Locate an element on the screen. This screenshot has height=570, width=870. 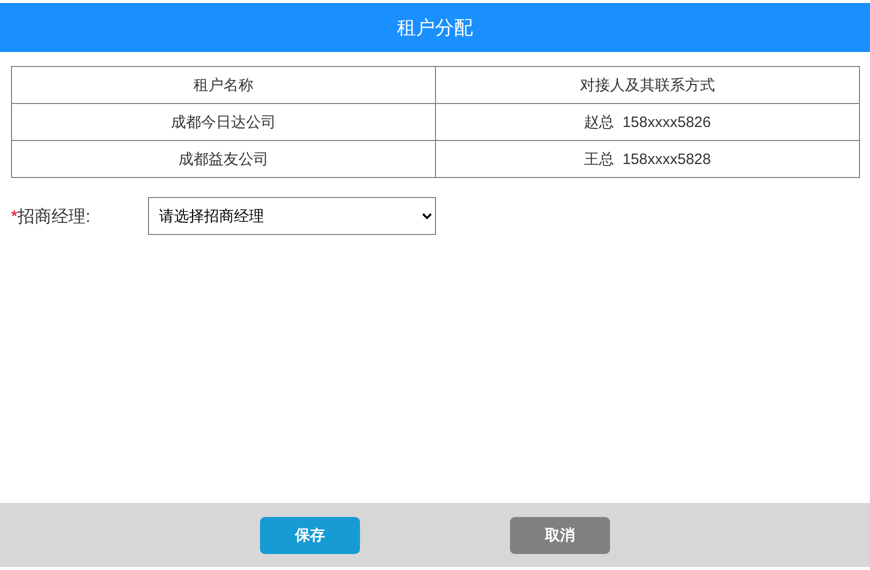
column-header: 对接人及其联系方式 is located at coordinates (648, 85).